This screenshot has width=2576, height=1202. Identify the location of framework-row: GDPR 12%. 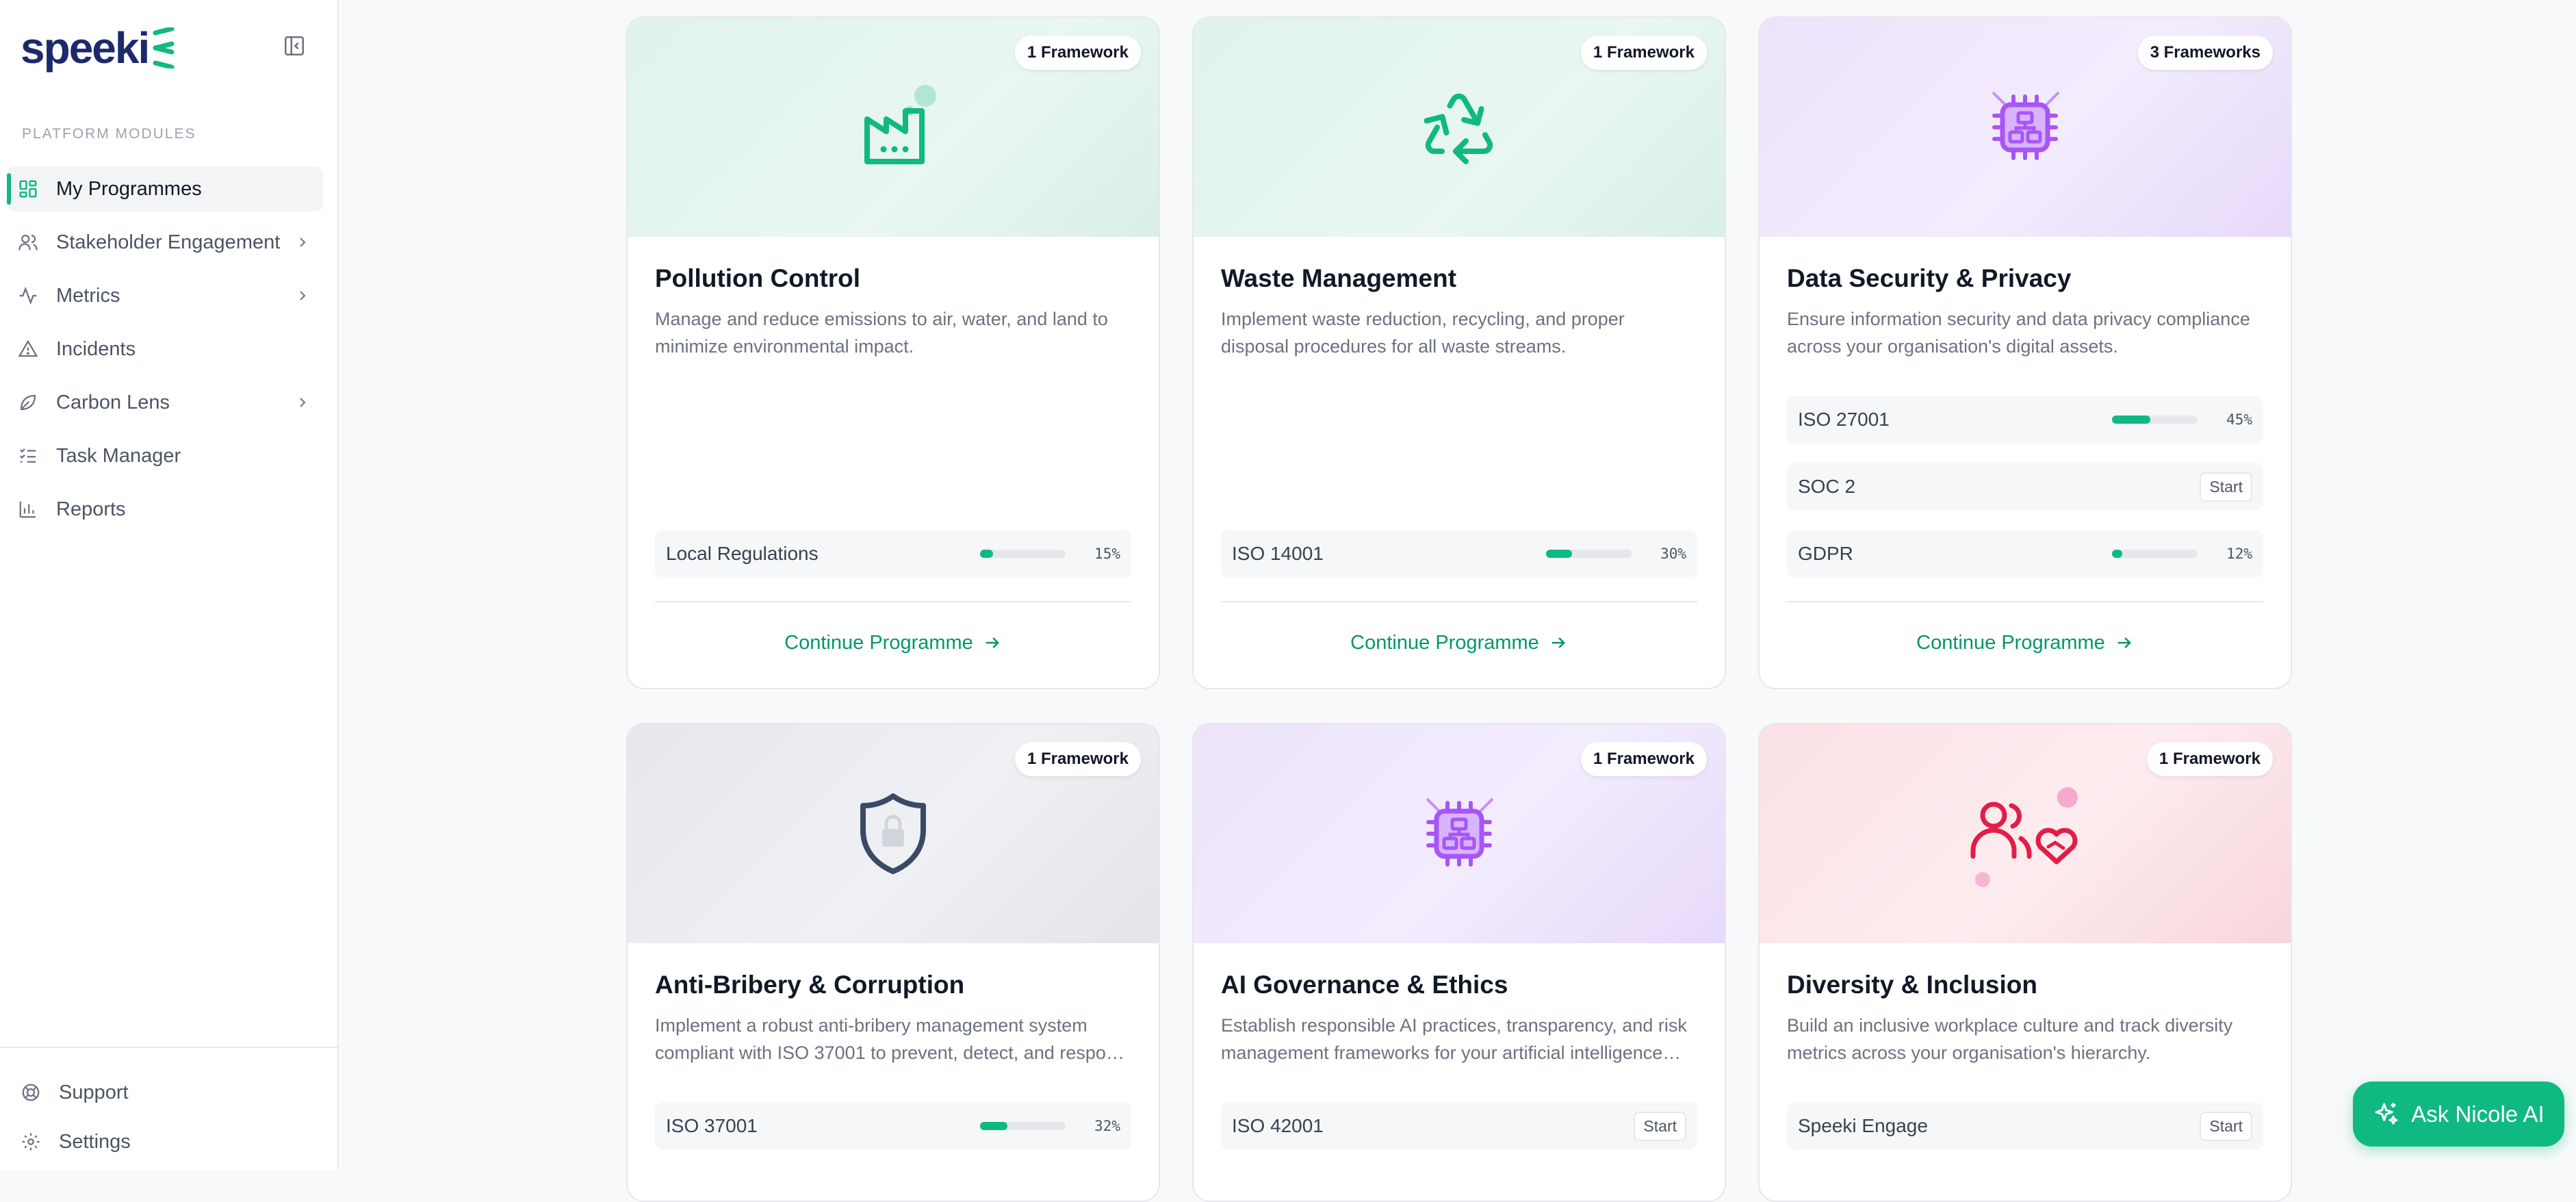
(2025, 554).